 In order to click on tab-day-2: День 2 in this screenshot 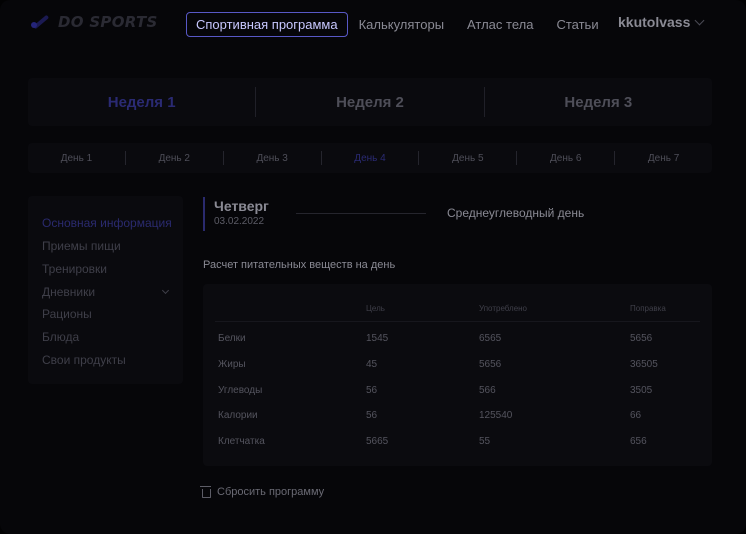, I will do `click(174, 158)`.